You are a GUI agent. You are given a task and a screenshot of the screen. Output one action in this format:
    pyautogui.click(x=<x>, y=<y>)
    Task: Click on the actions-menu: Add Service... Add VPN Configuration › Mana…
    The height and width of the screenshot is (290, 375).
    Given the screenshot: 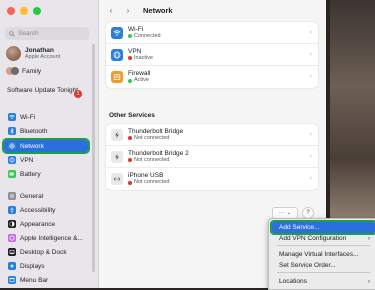 What is the action you would take?
    pyautogui.click(x=321, y=254)
    